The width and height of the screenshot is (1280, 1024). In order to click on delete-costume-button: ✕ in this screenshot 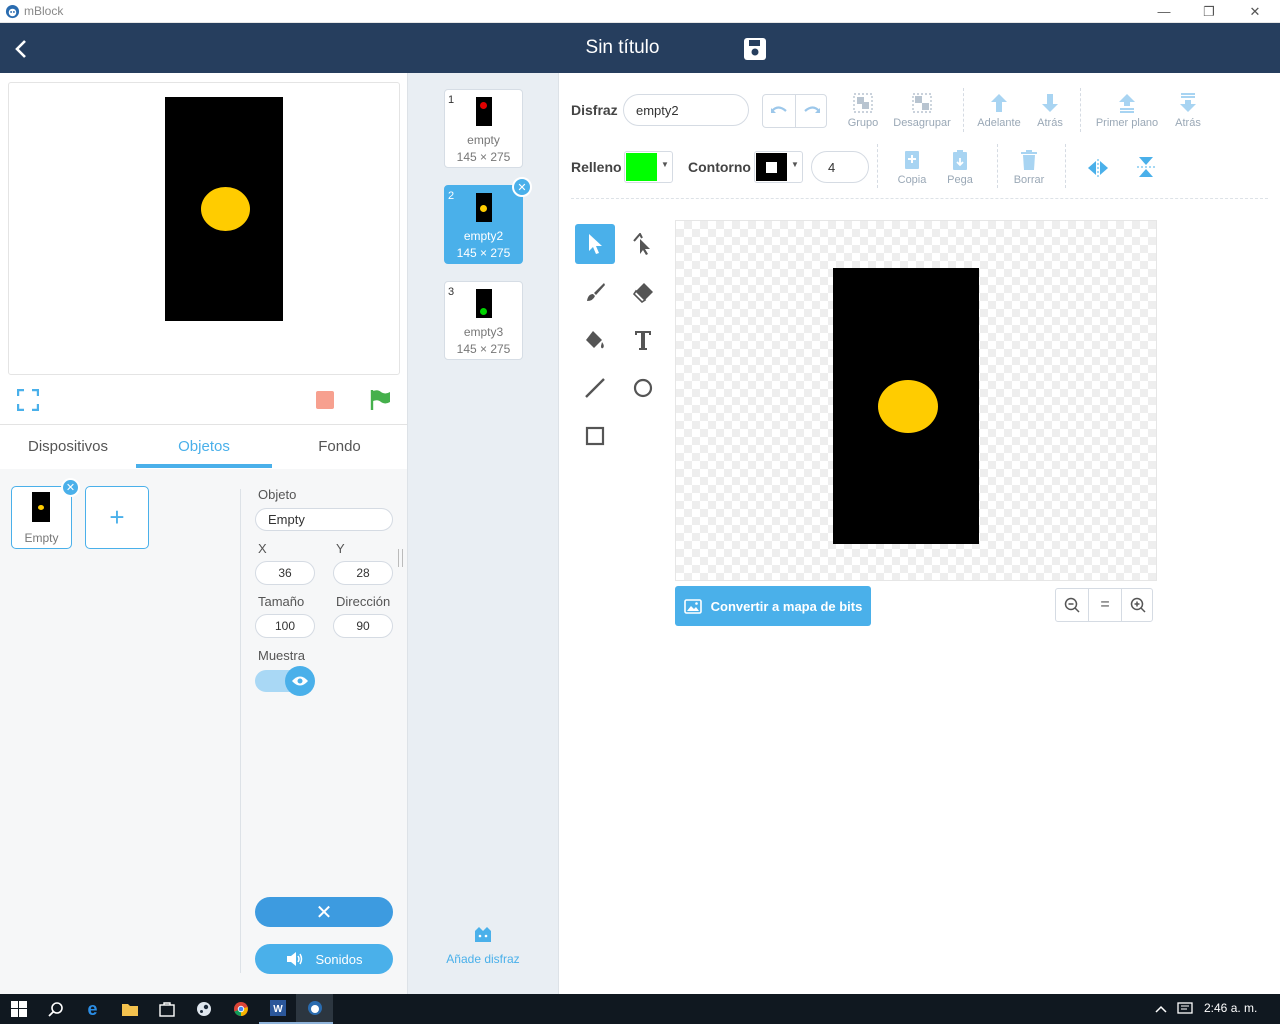, I will do `click(522, 187)`.